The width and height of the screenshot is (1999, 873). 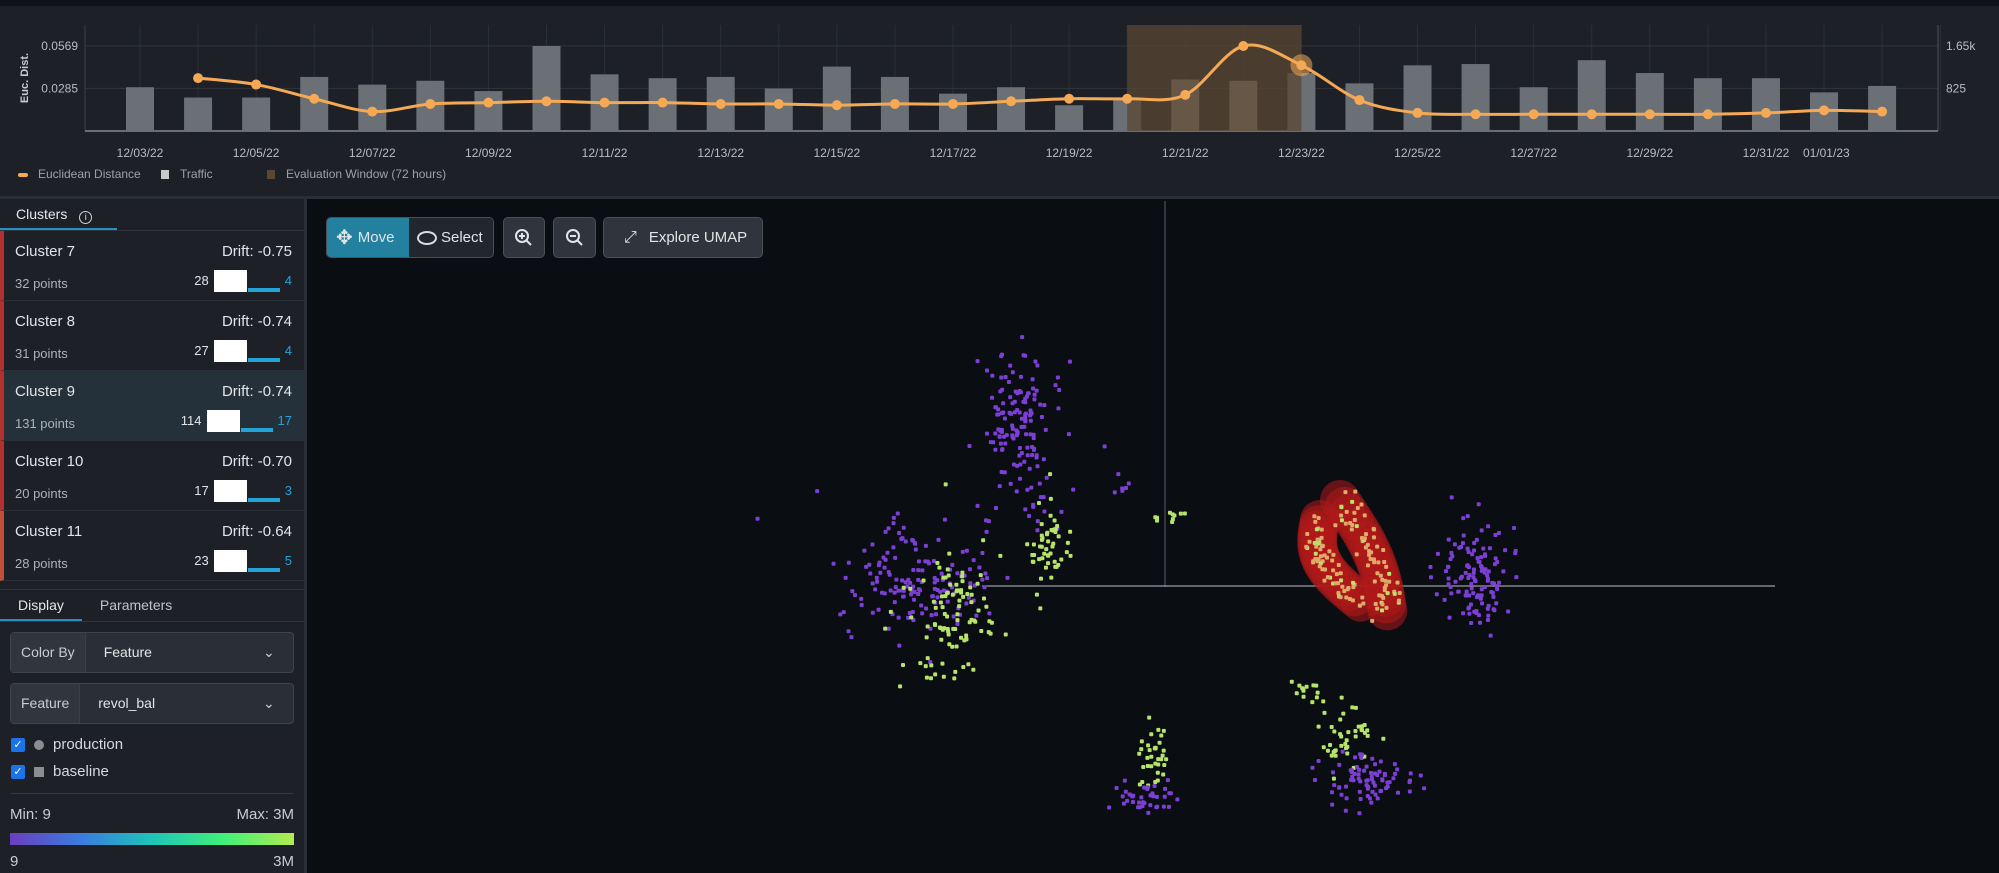 I want to click on scale-min: 9, so click(x=14, y=861).